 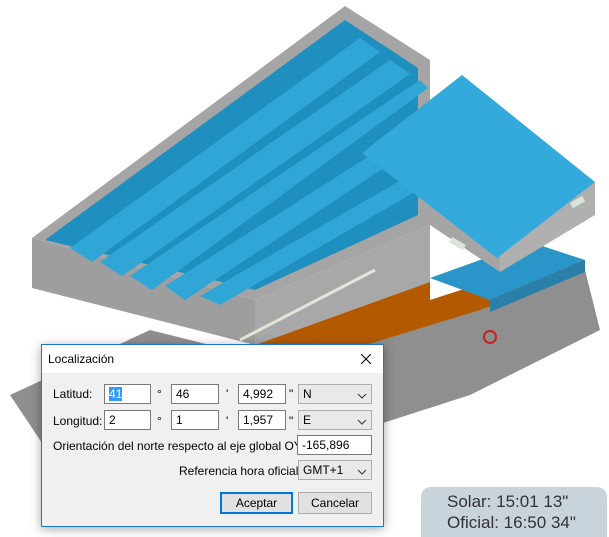 I want to click on longitude-hemisphere-select: E, so click(x=335, y=420).